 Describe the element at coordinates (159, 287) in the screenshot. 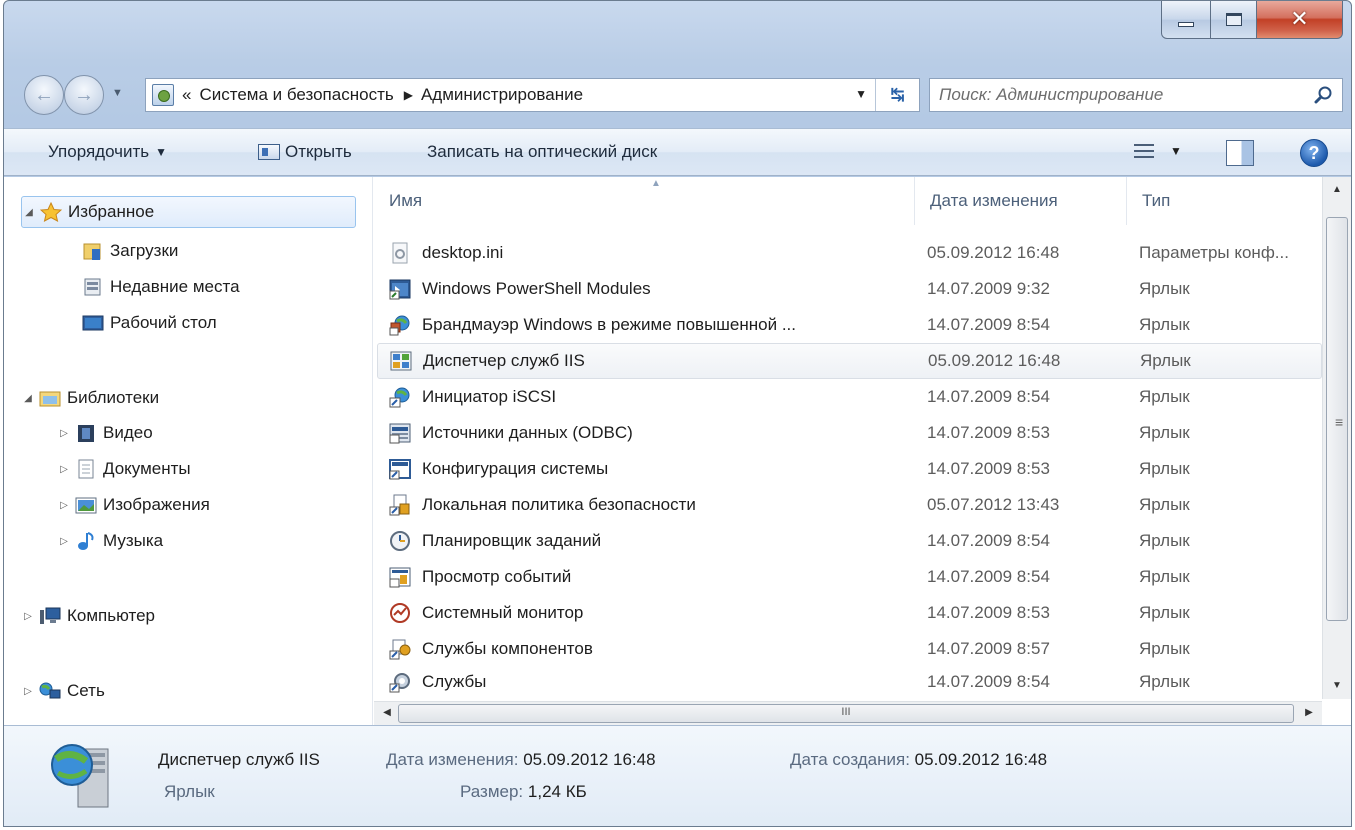

I see `nav-item-recent-places: Недавние места` at that location.